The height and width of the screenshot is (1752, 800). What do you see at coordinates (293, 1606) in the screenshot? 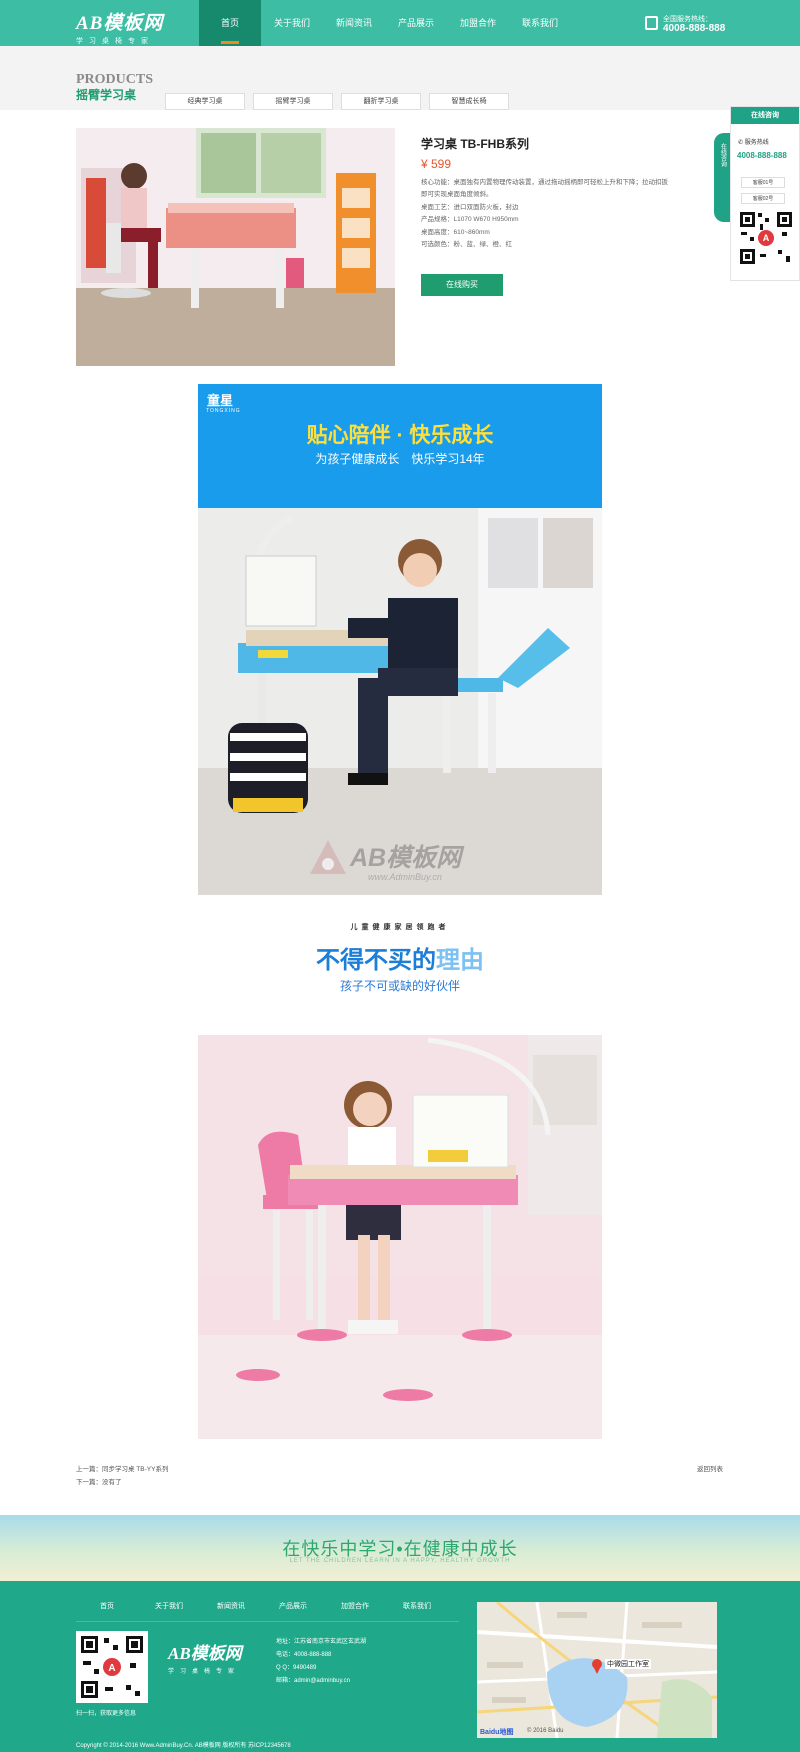
I see `footer-nav-products: 产品展示` at bounding box center [293, 1606].